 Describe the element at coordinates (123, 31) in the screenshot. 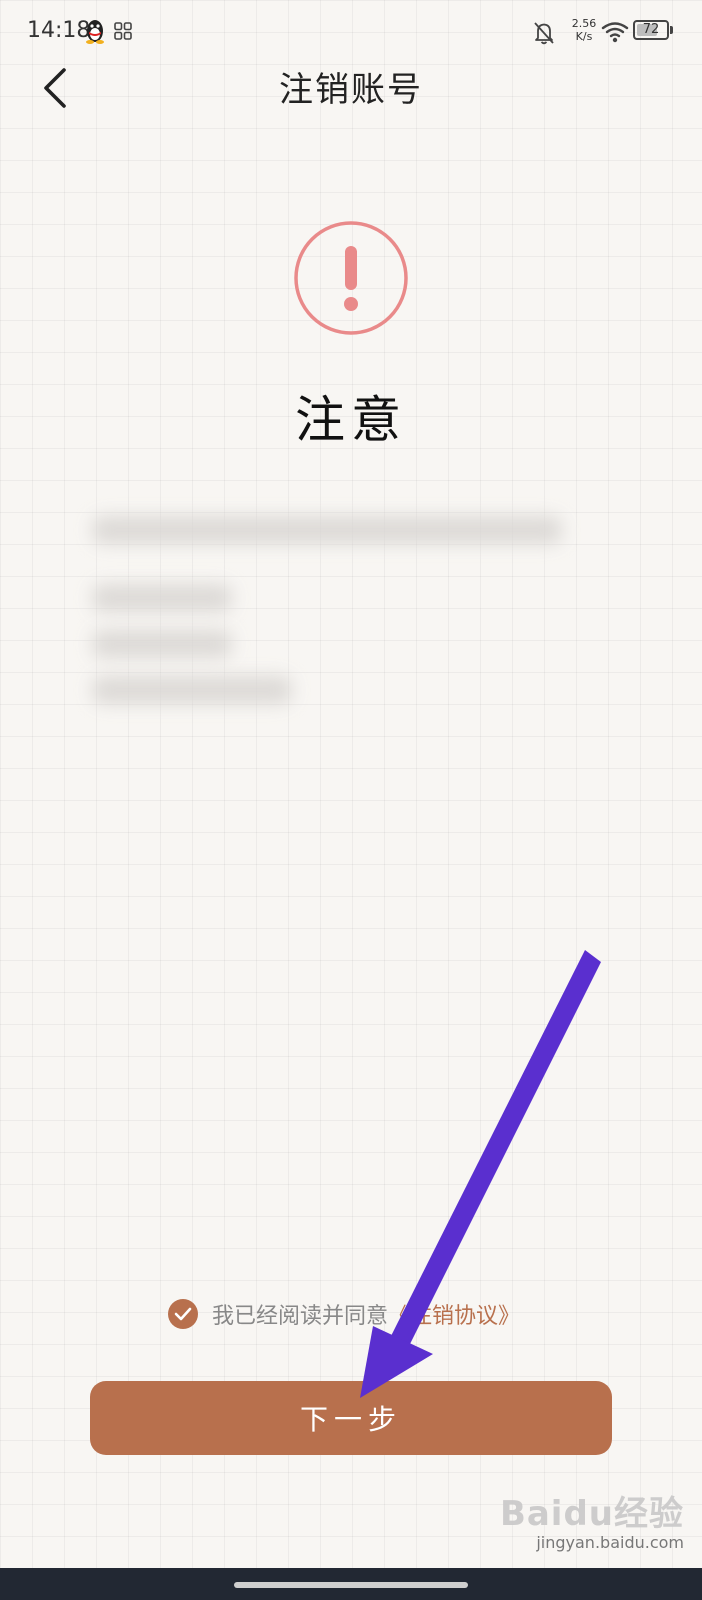

I see `grid-app-icon` at that location.